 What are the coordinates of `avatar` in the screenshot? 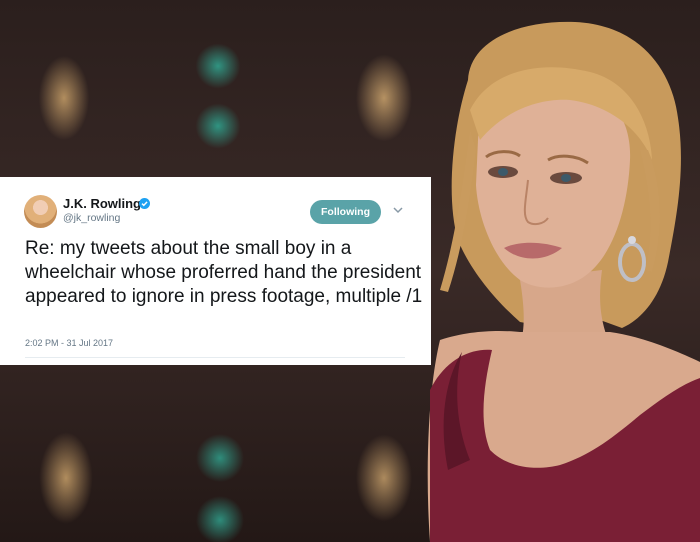 It's located at (40, 211).